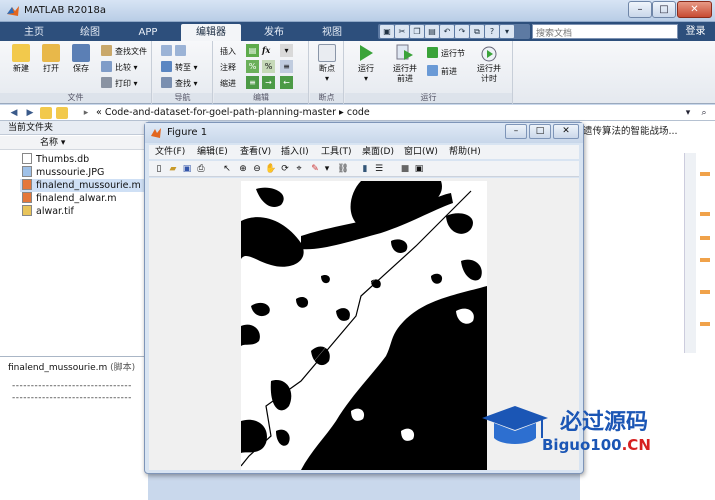  I want to click on forward-icon: ▶, so click(30, 113).